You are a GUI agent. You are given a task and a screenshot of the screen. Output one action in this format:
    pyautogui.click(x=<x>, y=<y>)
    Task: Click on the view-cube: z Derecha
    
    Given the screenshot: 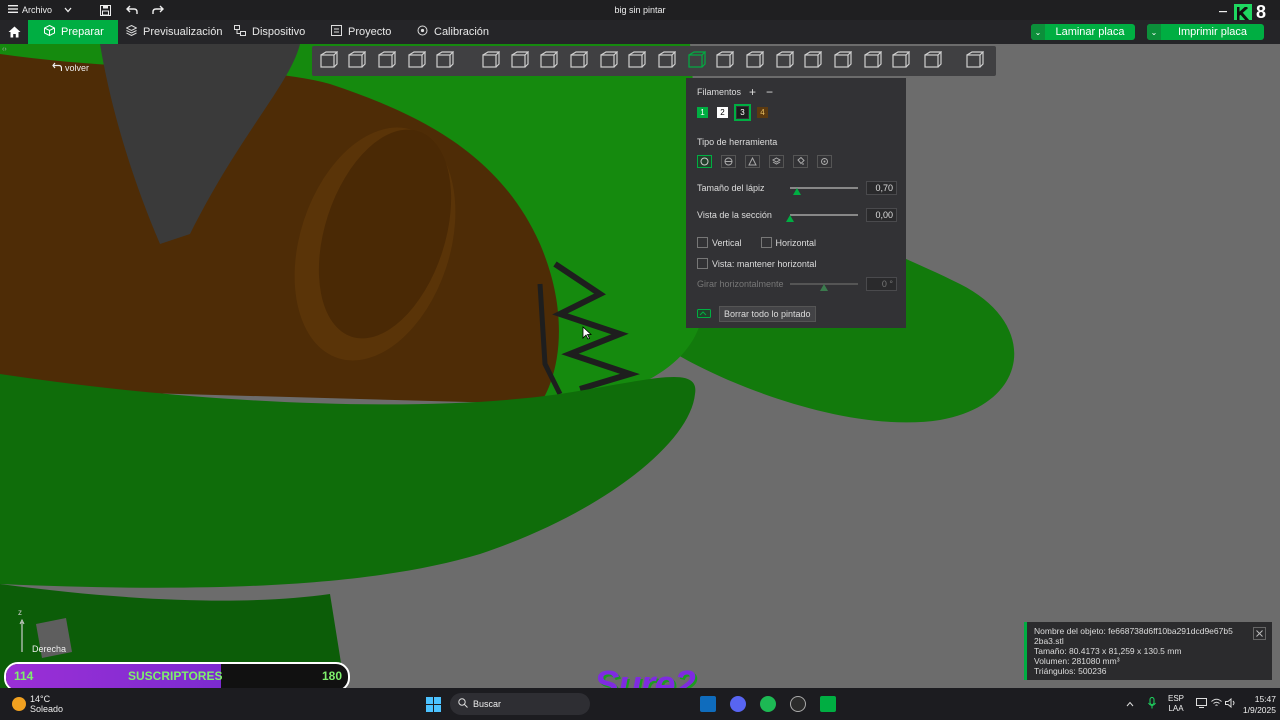 What is the action you would take?
    pyautogui.click(x=44, y=635)
    